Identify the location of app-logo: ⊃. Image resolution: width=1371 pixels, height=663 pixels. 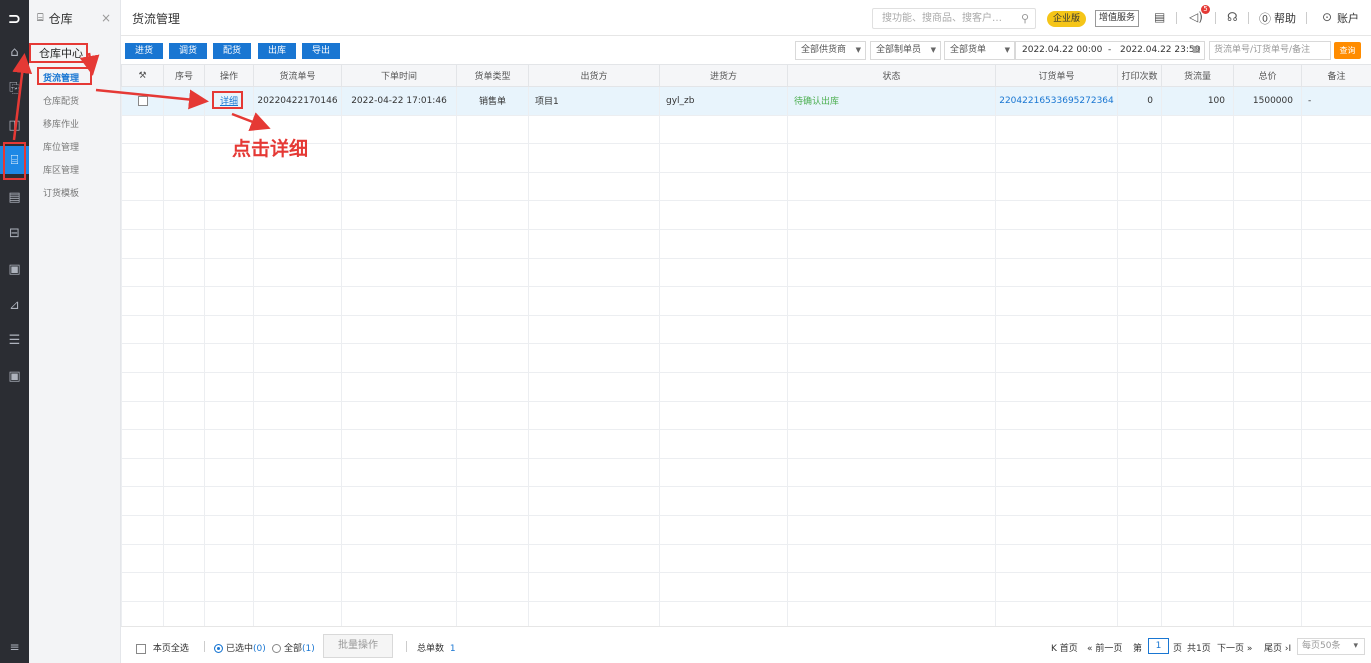
(14, 18).